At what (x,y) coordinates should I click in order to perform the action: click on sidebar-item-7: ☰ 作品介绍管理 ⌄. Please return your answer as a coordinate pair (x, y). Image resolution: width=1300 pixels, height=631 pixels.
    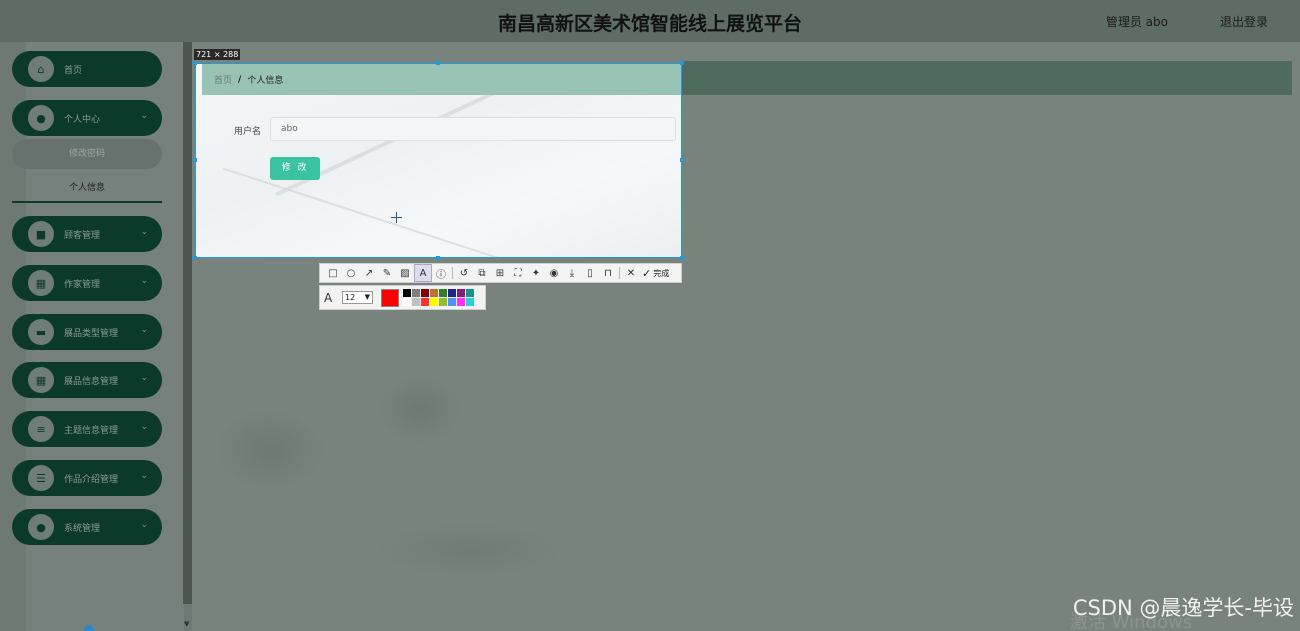
    Looking at the image, I should click on (87, 478).